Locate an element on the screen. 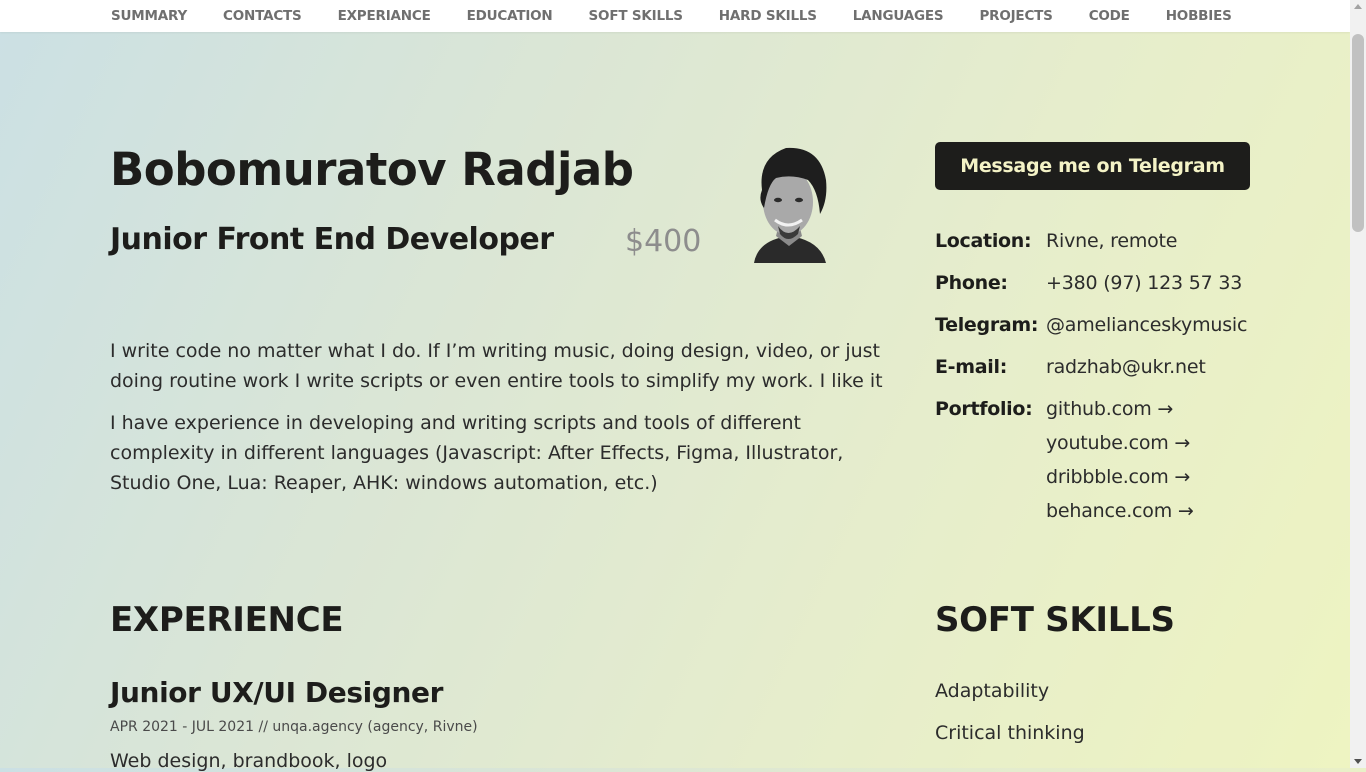  contact-label: Portfolio: is located at coordinates (984, 409).